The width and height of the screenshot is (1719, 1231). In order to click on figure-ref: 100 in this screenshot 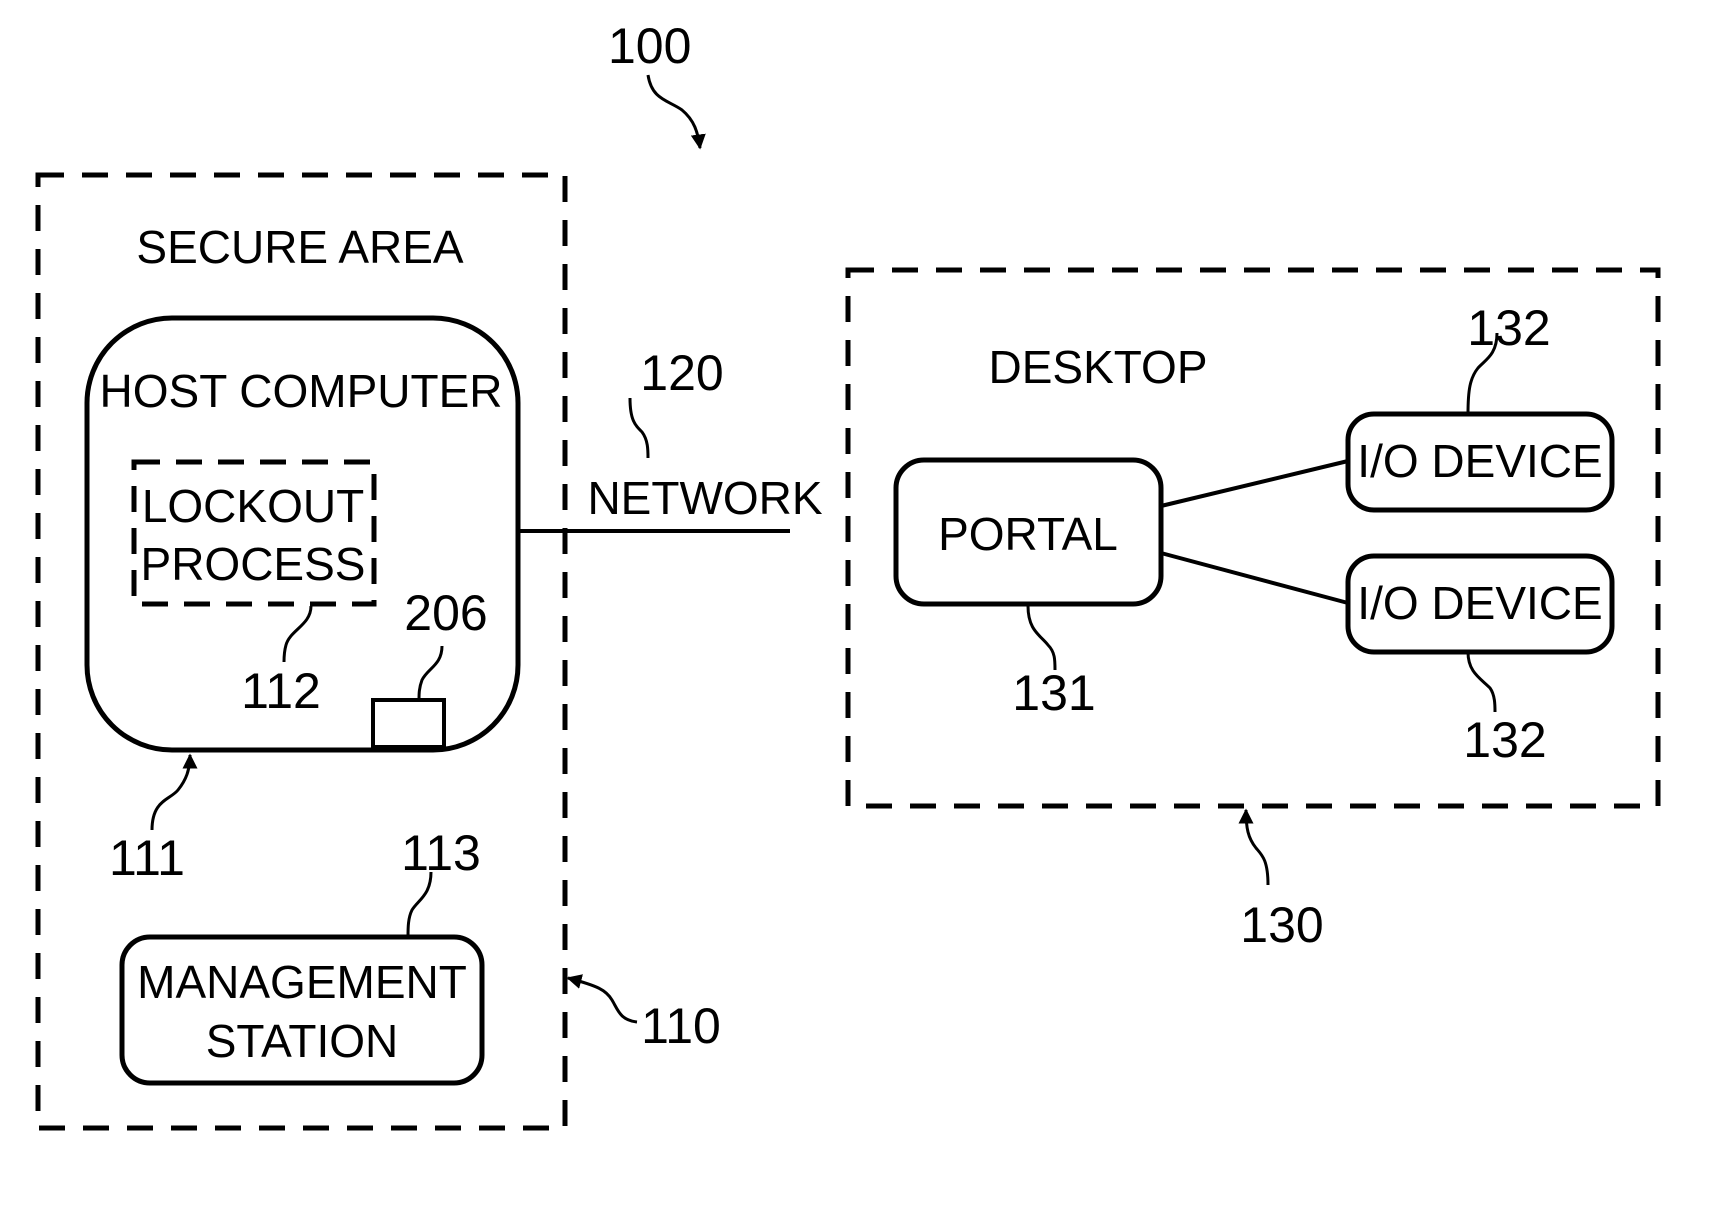, I will do `click(649, 46)`.